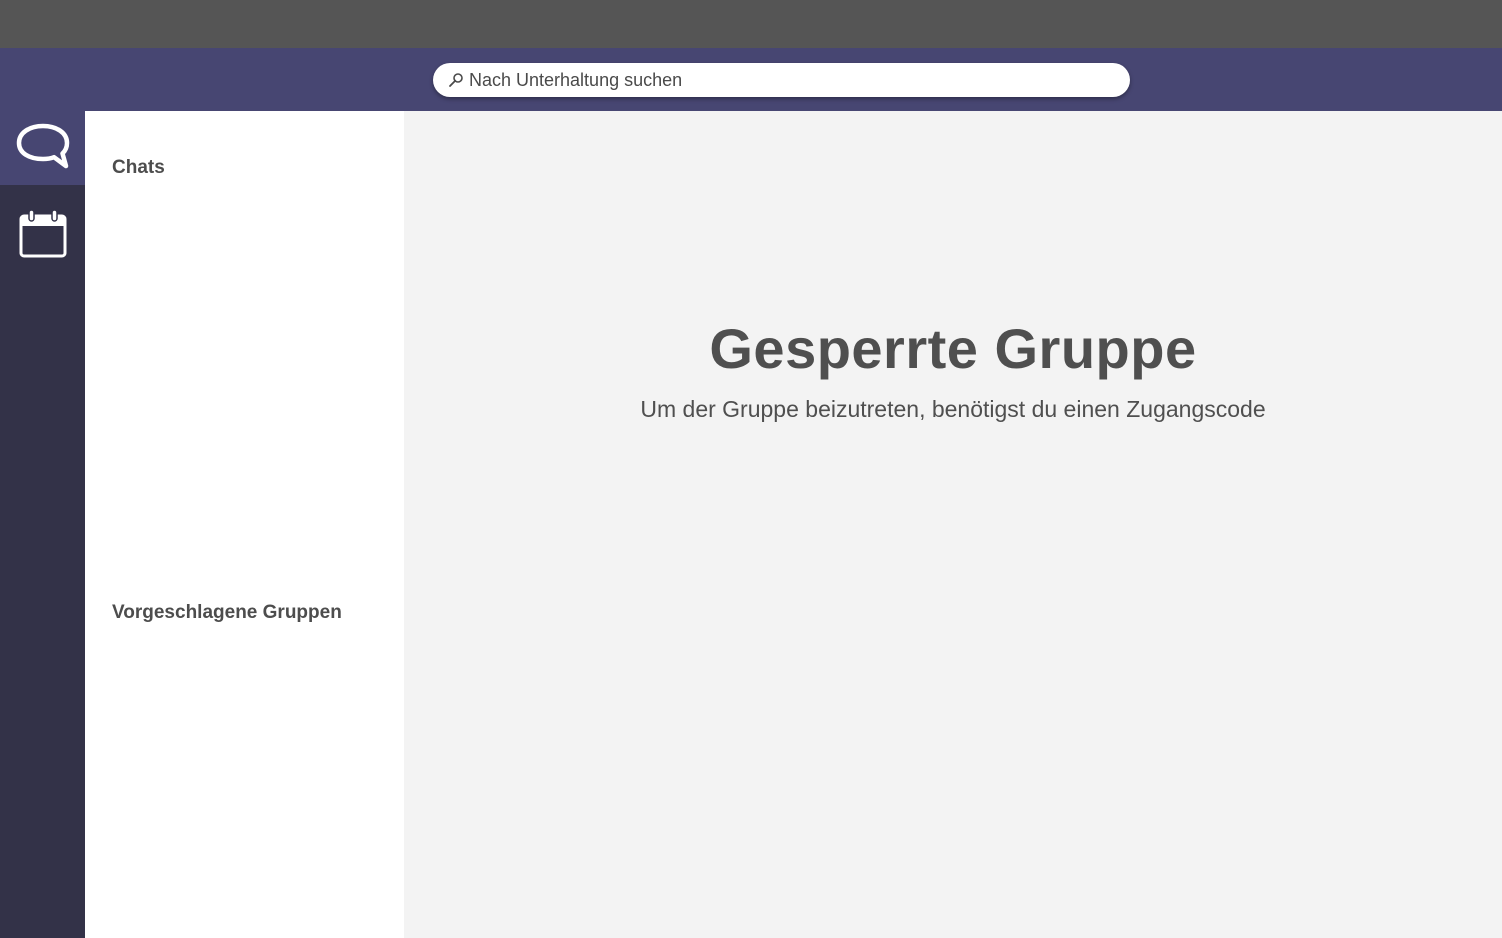  Describe the element at coordinates (769, 80) in the screenshot. I see `search-input` at that location.